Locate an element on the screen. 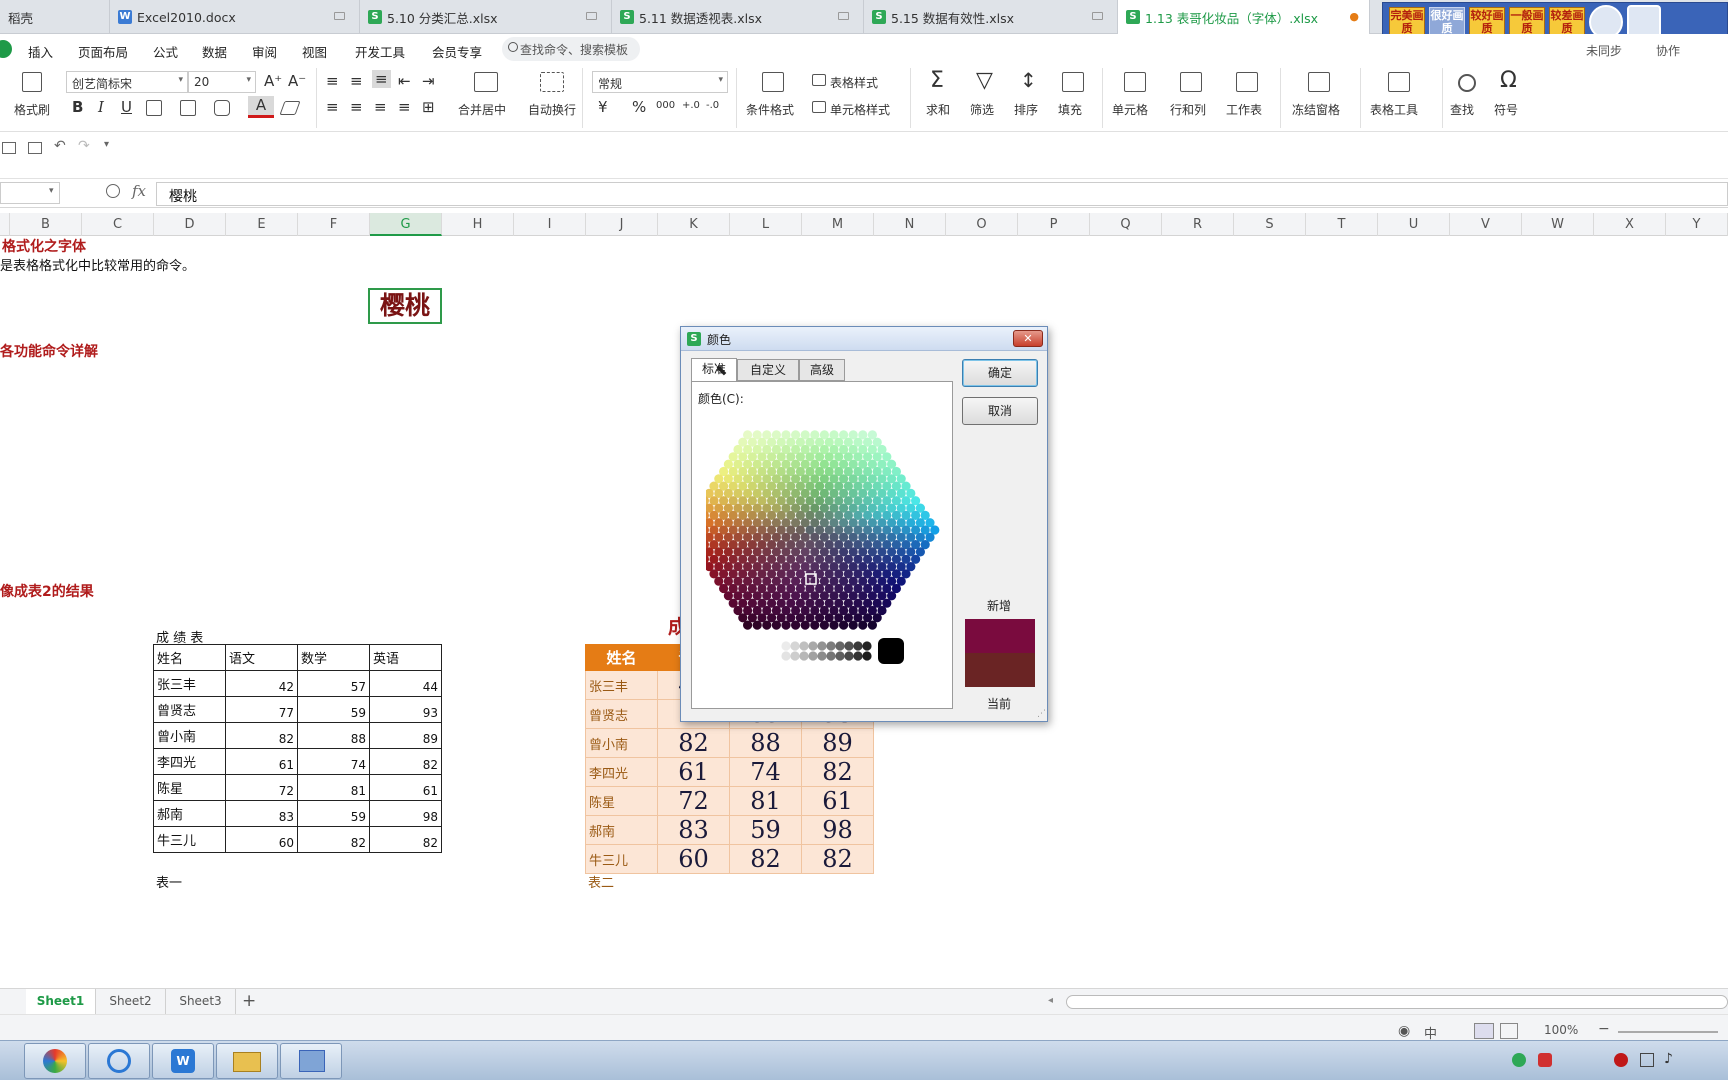  column-header: Q is located at coordinates (1126, 224).